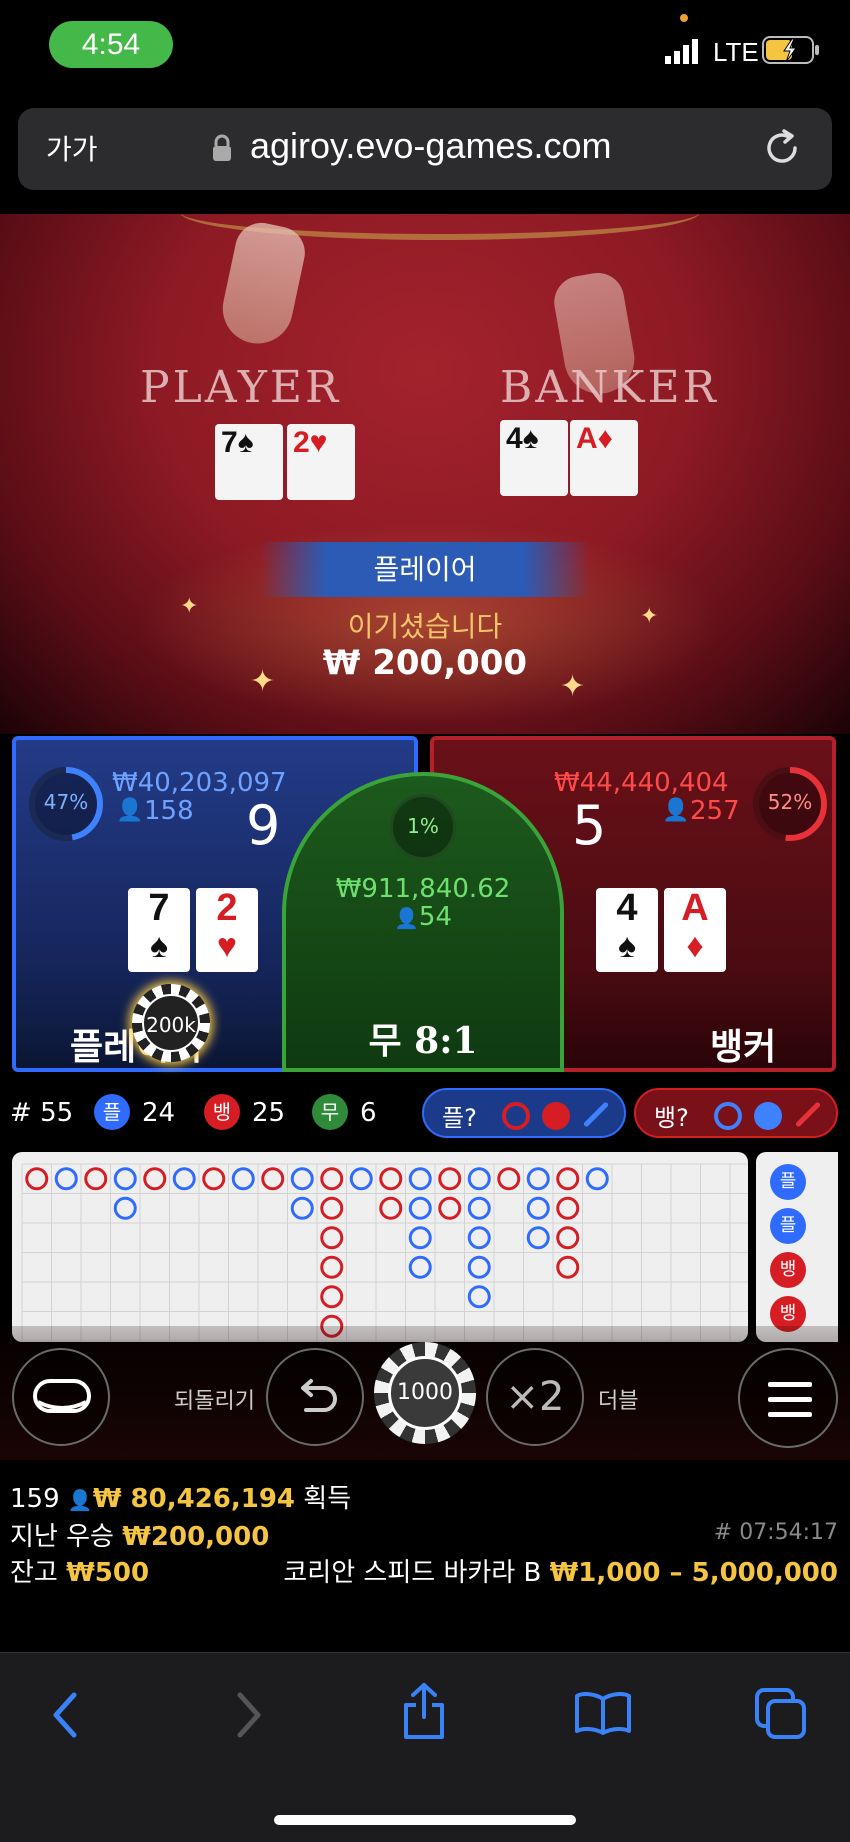 This screenshot has height=1842, width=850. Describe the element at coordinates (79, 1570) in the screenshot. I see `balance-line: 잔고 ₩500` at that location.